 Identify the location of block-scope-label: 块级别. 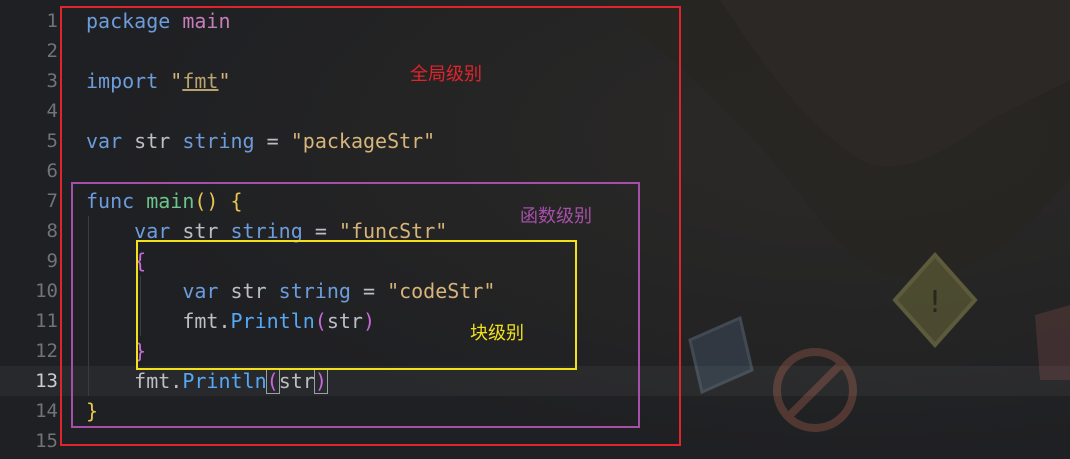
(497, 333).